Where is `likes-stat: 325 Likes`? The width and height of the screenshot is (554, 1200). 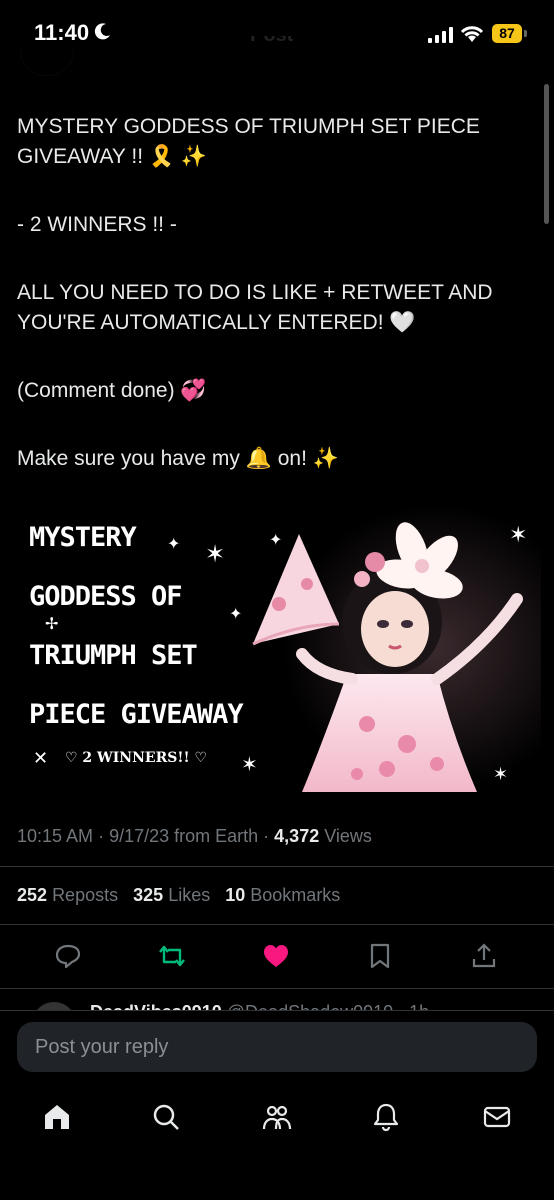
likes-stat: 325 Likes is located at coordinates (171, 895).